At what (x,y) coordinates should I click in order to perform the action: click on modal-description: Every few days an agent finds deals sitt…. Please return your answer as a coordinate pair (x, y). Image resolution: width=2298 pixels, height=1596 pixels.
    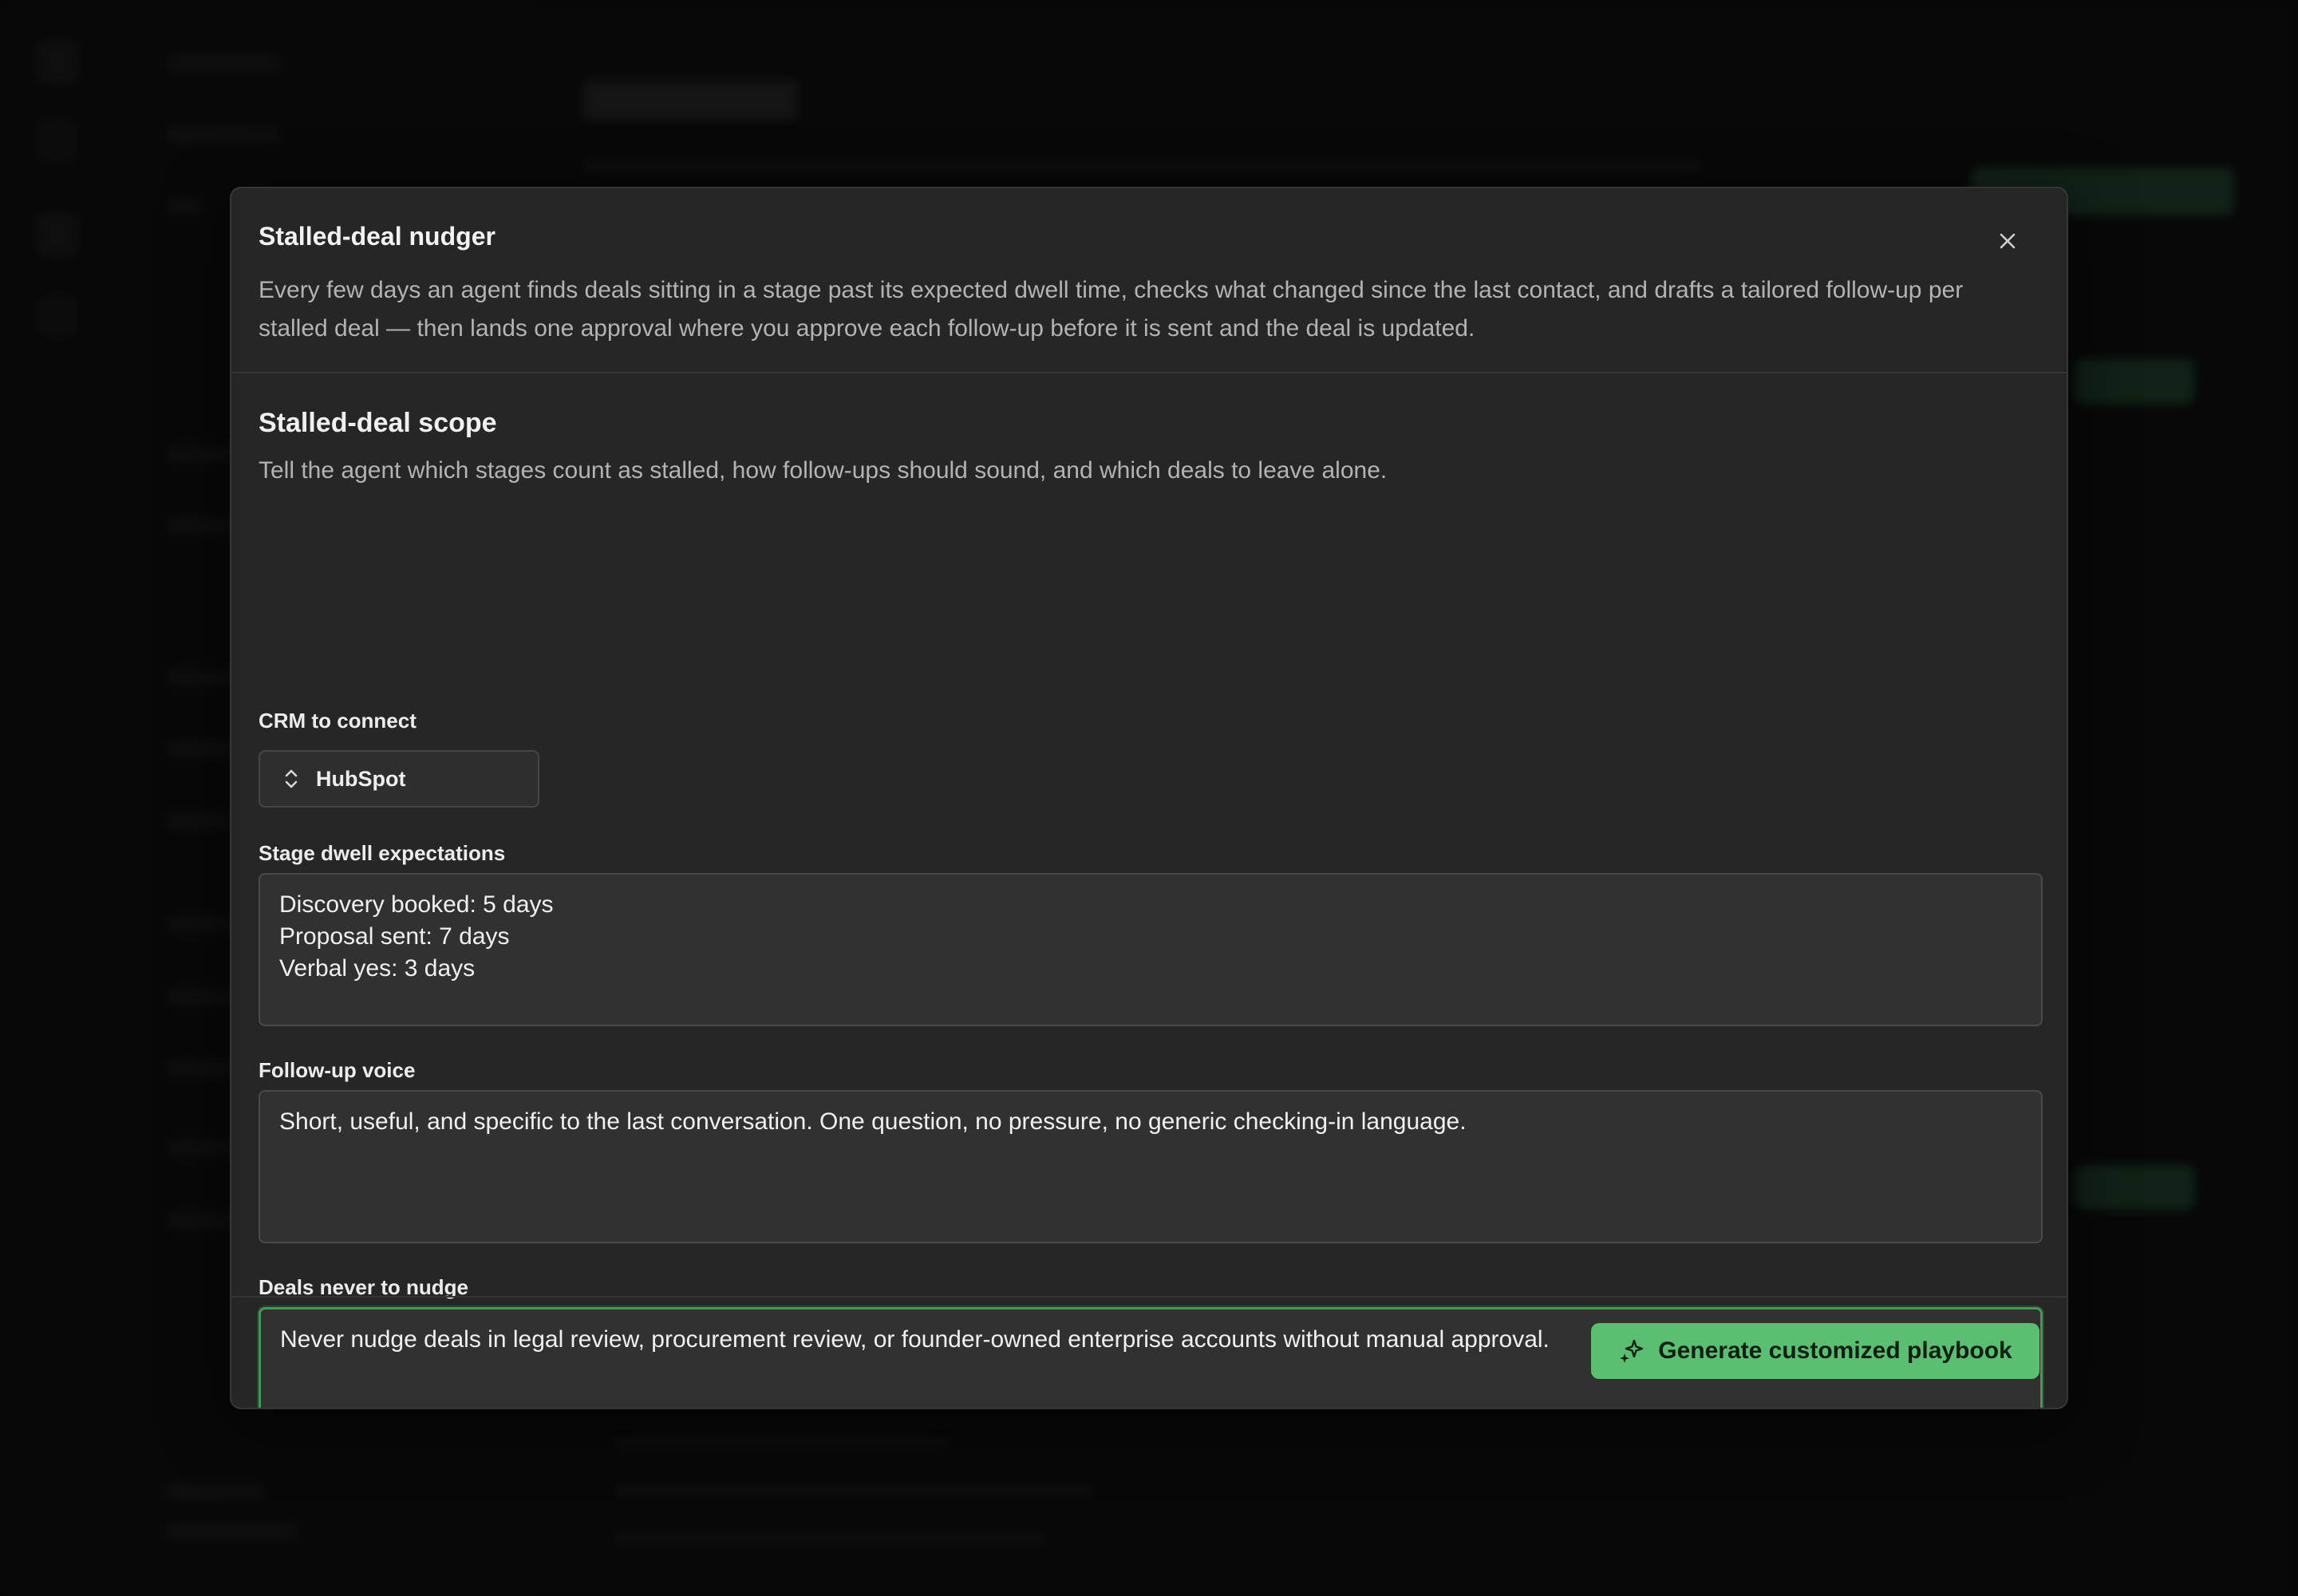
    Looking at the image, I should click on (1112, 309).